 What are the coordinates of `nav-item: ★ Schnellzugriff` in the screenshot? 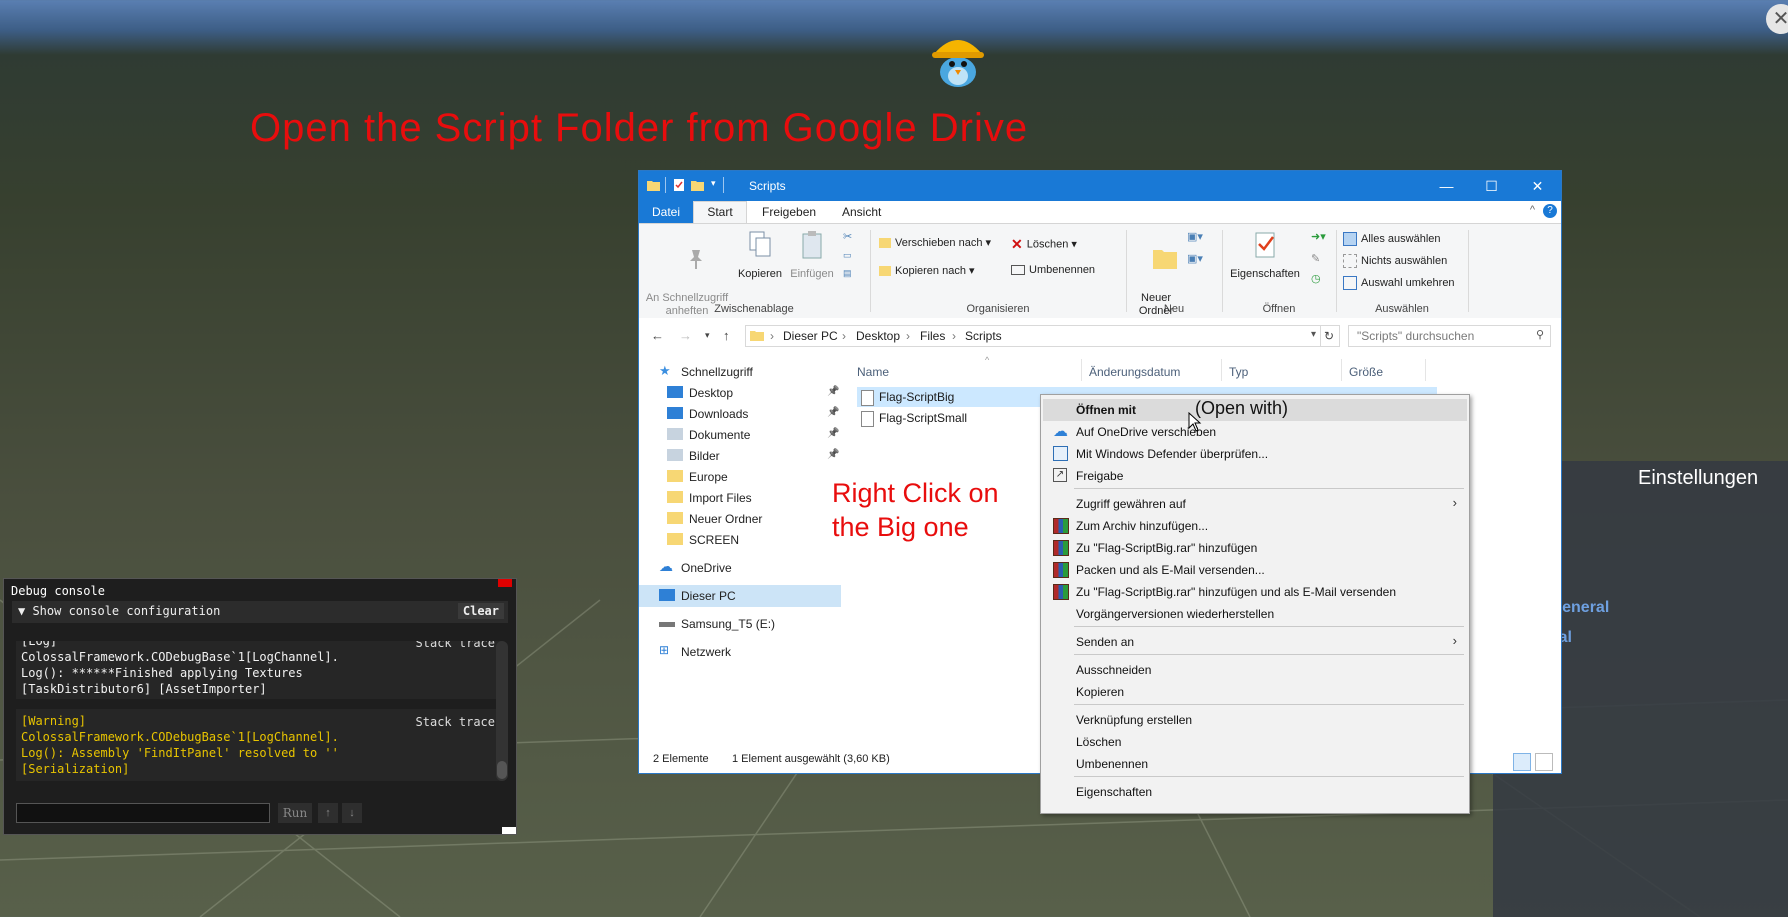 It's located at (740, 372).